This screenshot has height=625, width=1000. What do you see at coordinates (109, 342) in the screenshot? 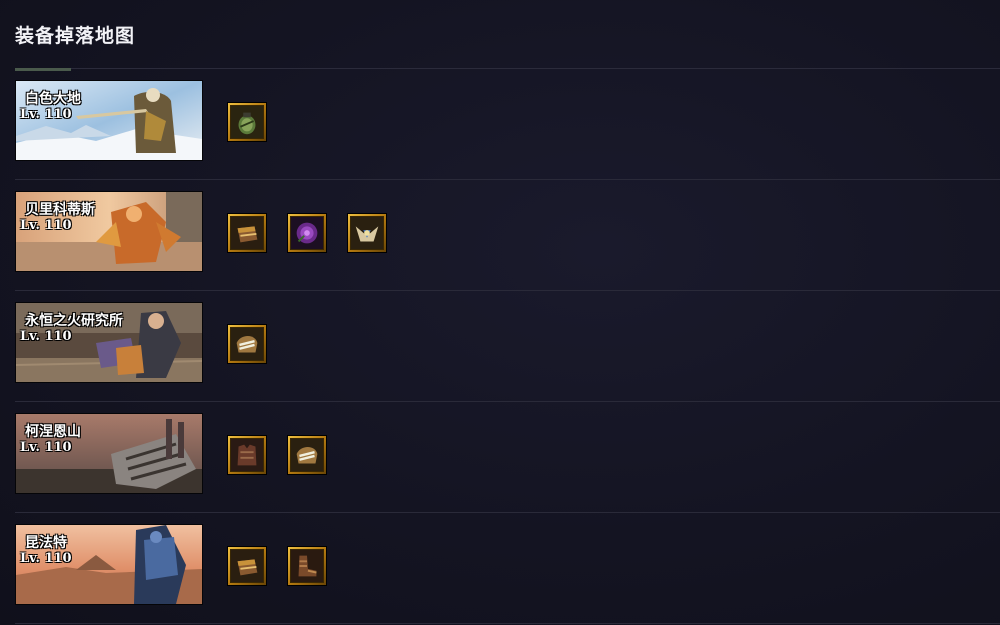
I see `map-card-eternal-fire-lab: 永恒之火研究所 Lv. 110` at bounding box center [109, 342].